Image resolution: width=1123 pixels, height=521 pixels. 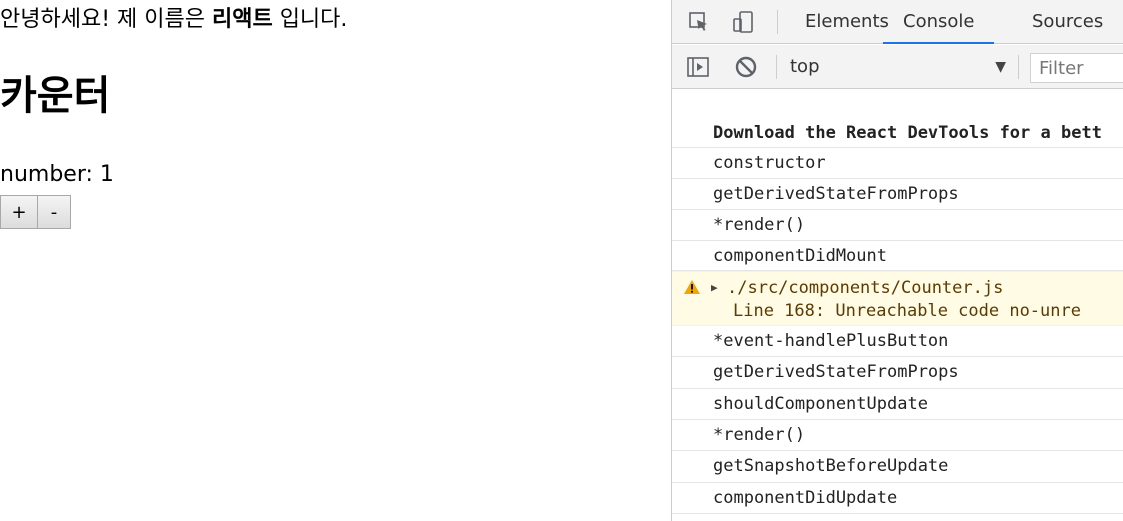 What do you see at coordinates (847, 22) in the screenshot?
I see `tab-elements: Elements` at bounding box center [847, 22].